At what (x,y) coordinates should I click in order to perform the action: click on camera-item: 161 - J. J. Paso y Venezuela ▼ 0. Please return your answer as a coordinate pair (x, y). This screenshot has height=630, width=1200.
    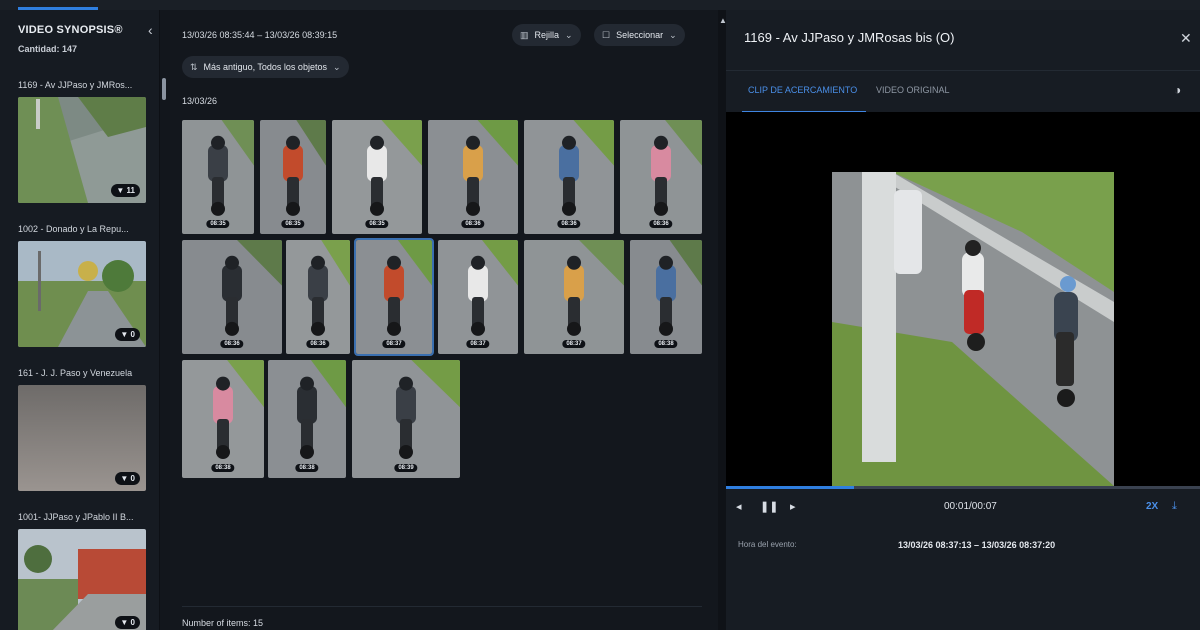
    Looking at the image, I should click on (83, 429).